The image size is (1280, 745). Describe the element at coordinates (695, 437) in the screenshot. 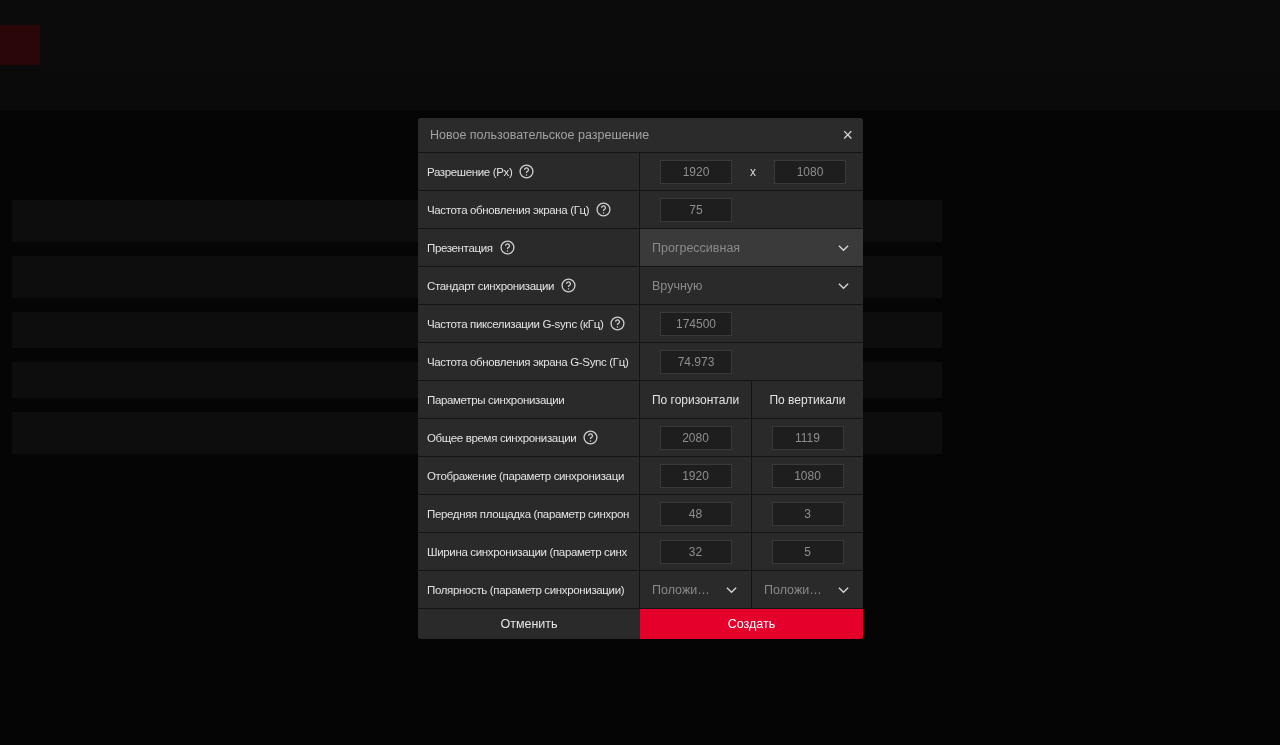

I see `input-field: 2080` at that location.